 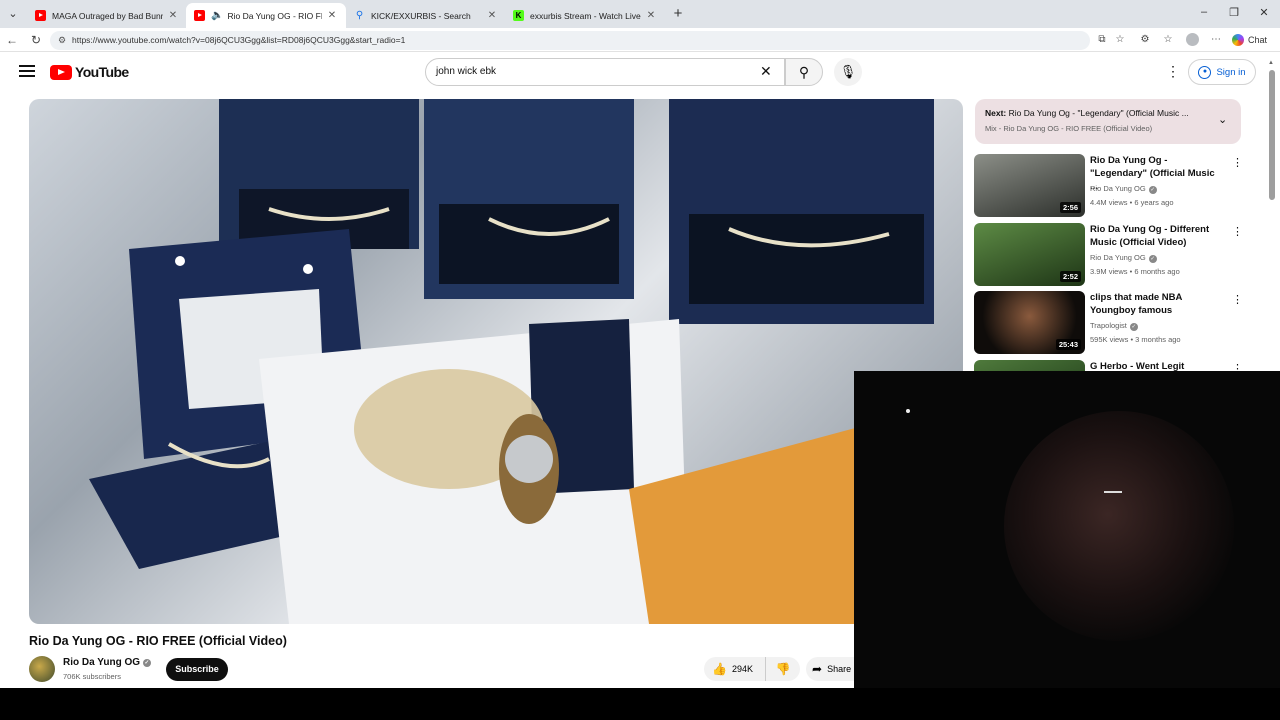 I want to click on tab-kick-stream: K exxurbis Stream - Watch Live on K ✕, so click(x=585, y=15).